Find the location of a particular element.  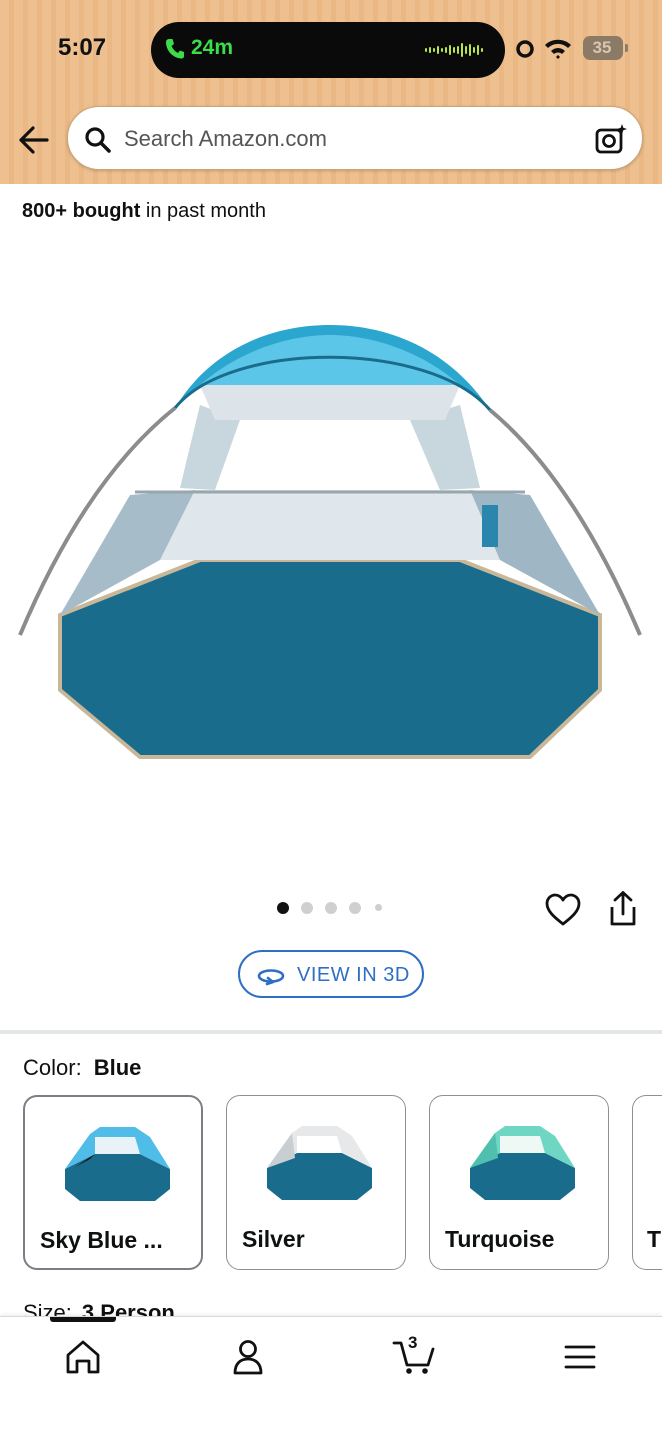

color-label: Color: is located at coordinates (52, 1067).